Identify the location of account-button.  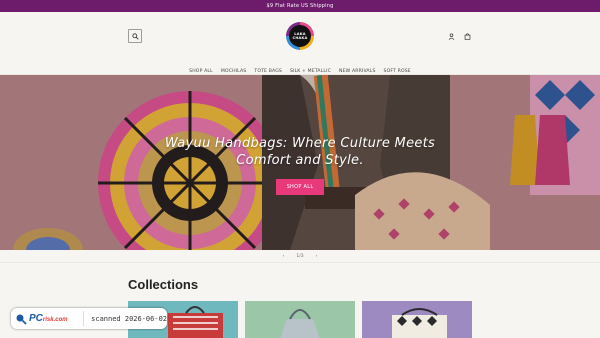
(451, 36).